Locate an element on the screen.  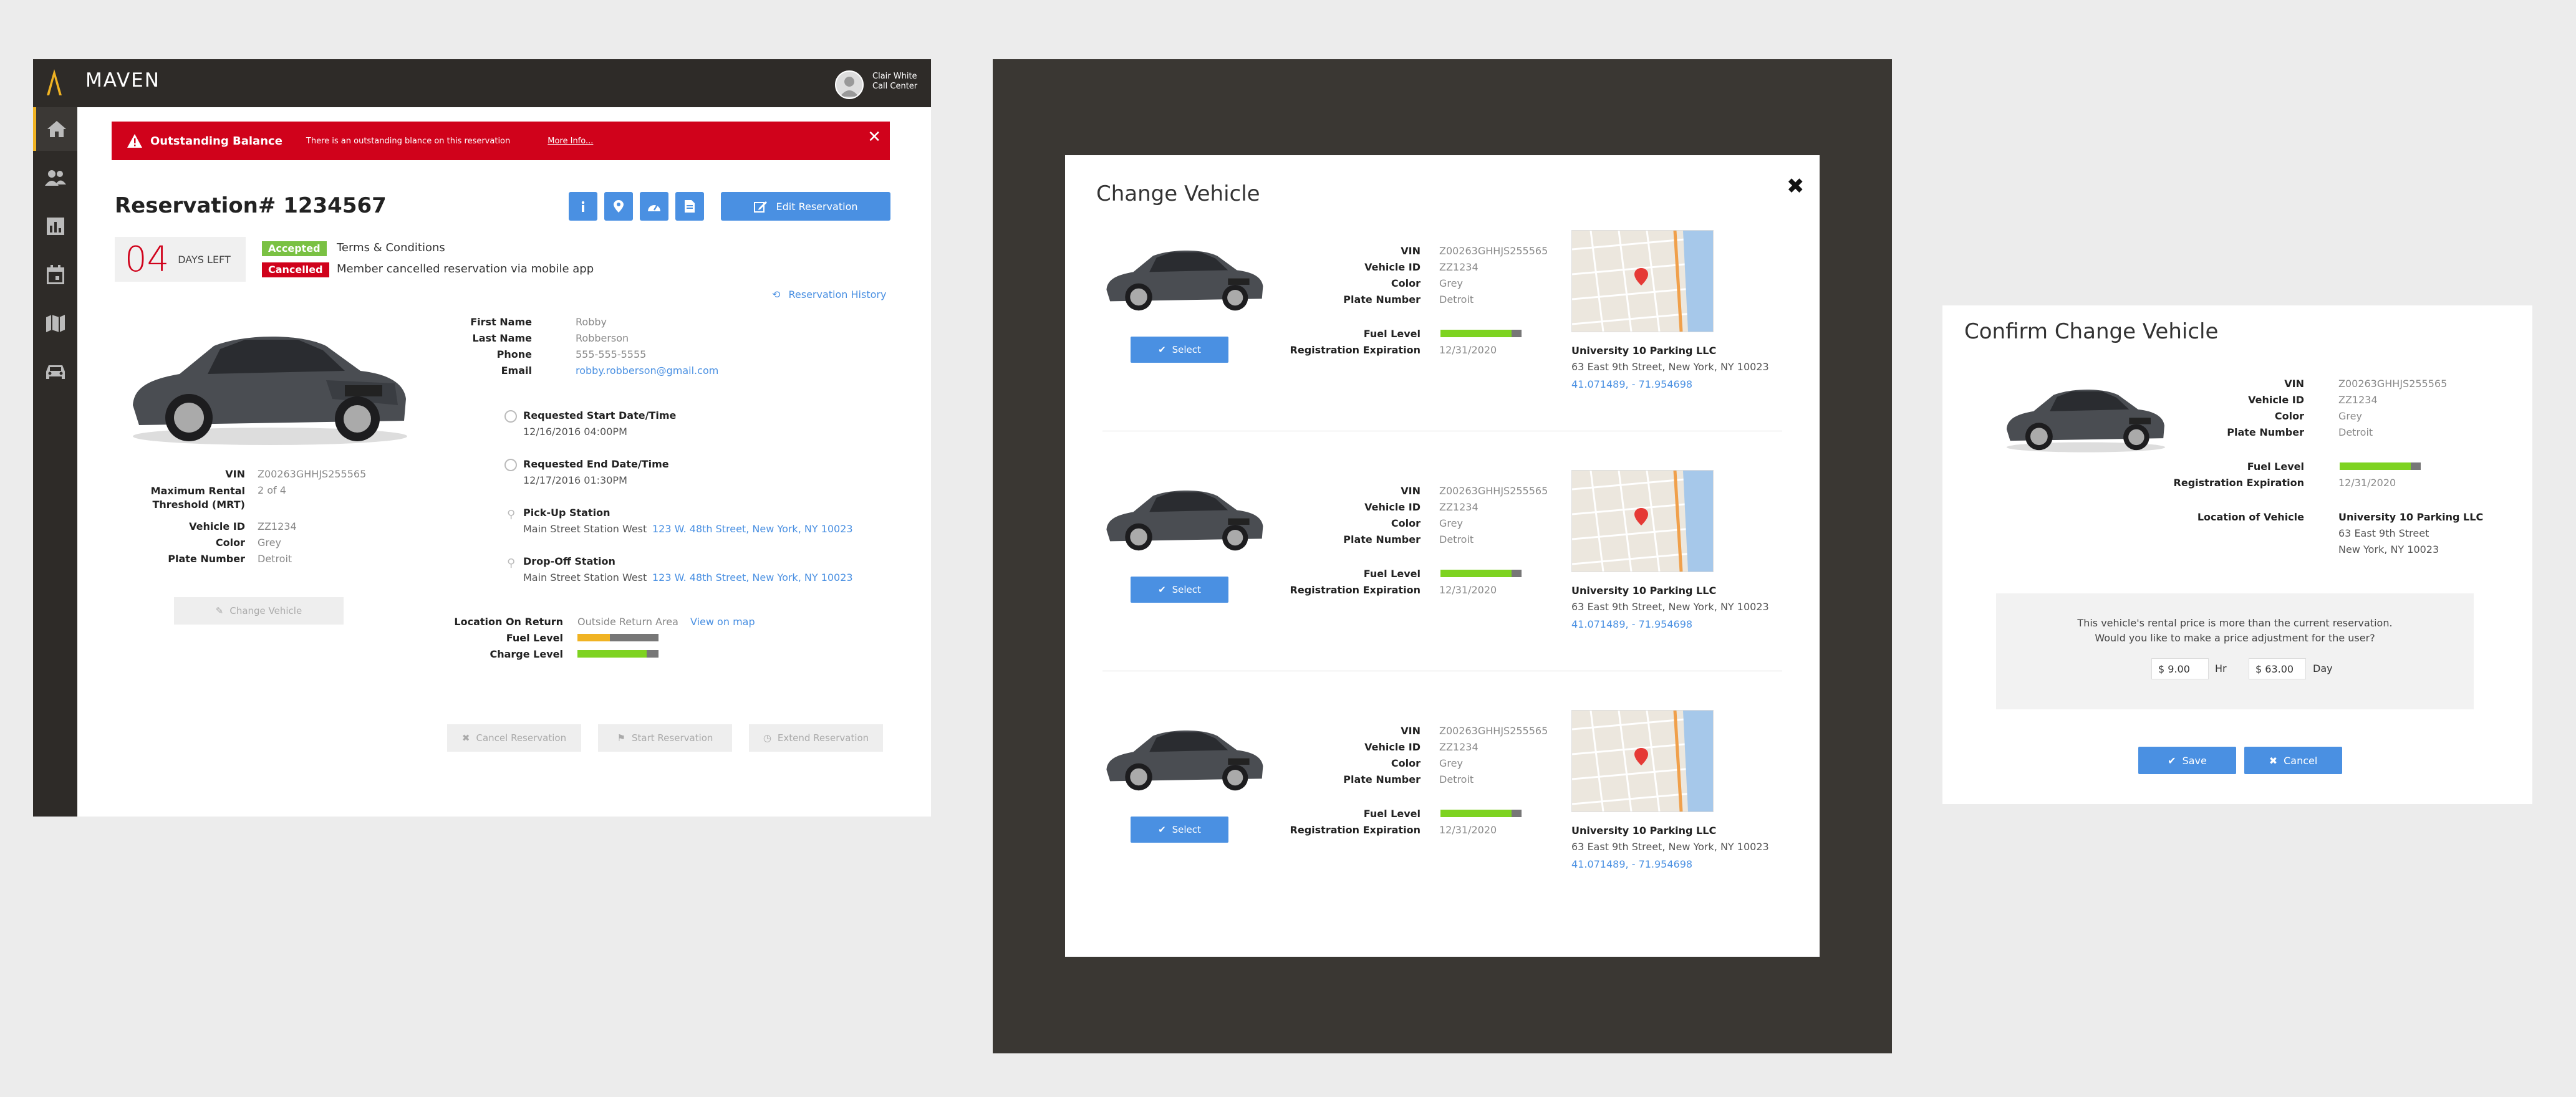
vin-label: VIN is located at coordinates (1411, 491).